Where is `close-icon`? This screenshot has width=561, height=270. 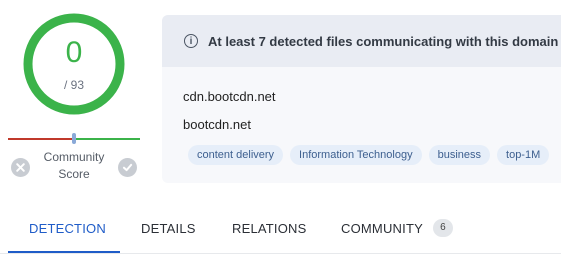 close-icon is located at coordinates (20, 167).